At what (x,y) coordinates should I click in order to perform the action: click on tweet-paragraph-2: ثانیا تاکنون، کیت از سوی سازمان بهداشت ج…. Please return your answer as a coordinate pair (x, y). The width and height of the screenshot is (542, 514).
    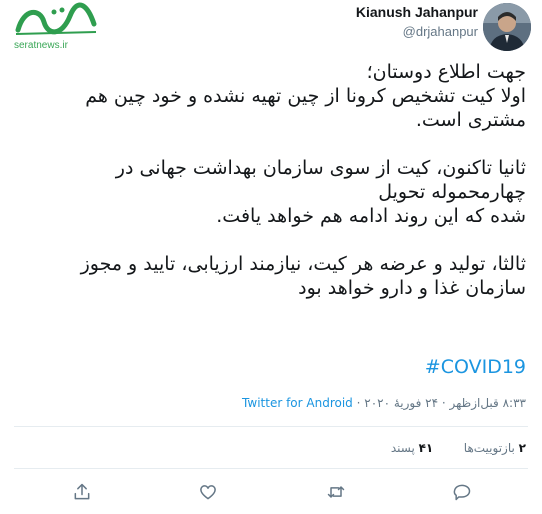
    Looking at the image, I should click on (270, 192).